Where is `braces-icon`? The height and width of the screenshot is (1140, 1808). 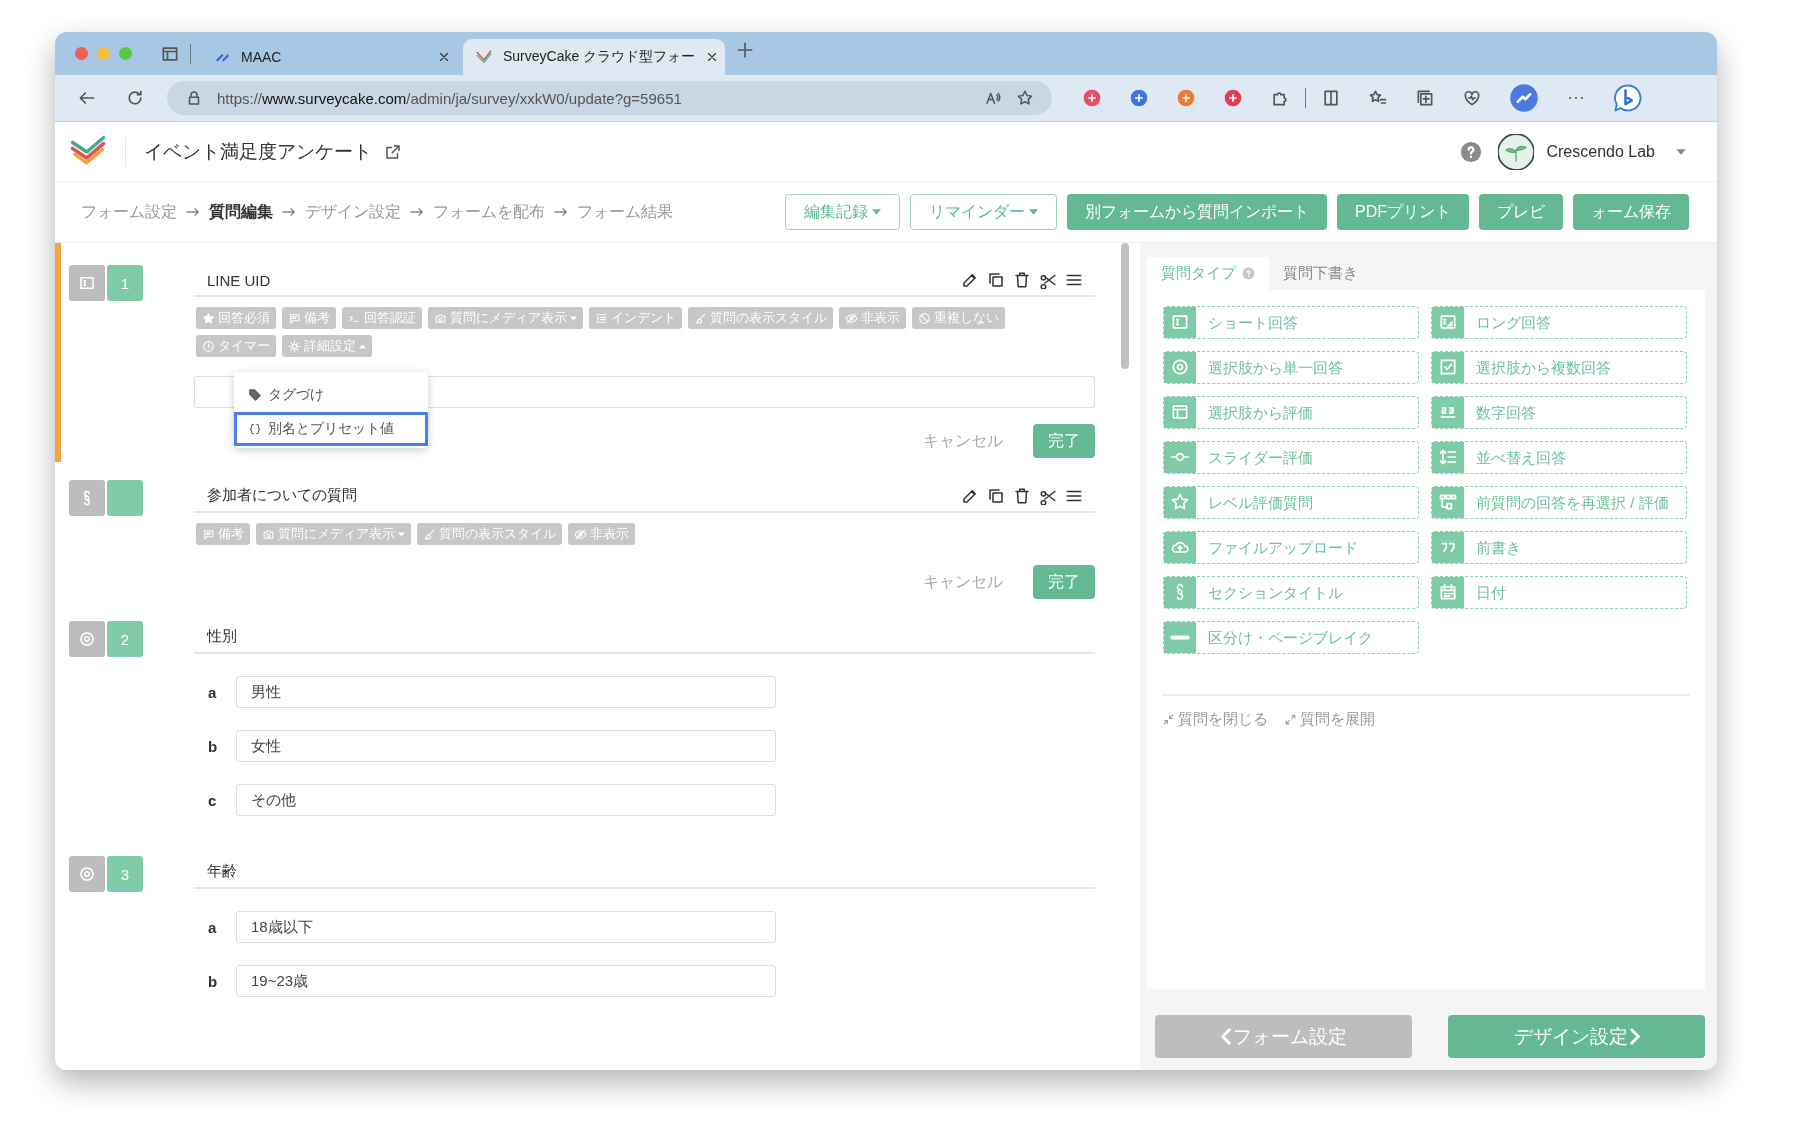 braces-icon is located at coordinates (255, 429).